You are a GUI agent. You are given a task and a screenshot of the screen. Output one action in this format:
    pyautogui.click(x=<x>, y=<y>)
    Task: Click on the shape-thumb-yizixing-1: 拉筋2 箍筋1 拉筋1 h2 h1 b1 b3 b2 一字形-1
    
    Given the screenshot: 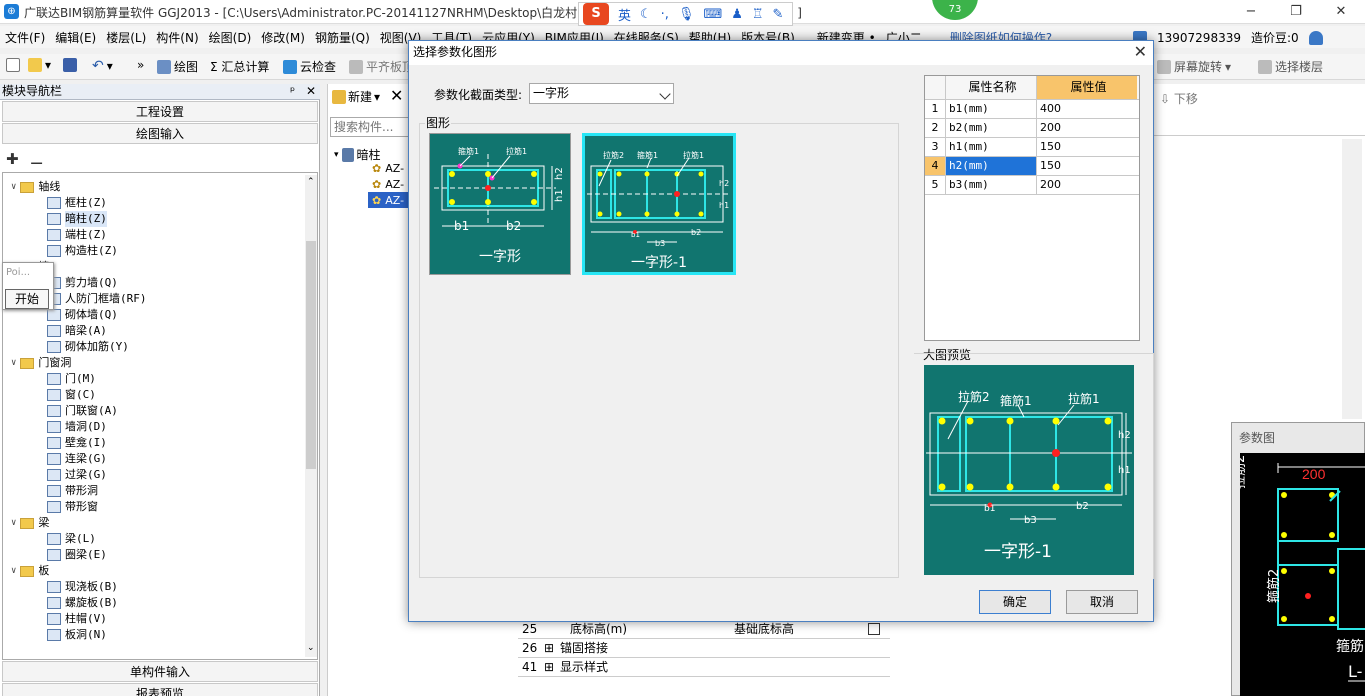 What is the action you would take?
    pyautogui.click(x=659, y=204)
    